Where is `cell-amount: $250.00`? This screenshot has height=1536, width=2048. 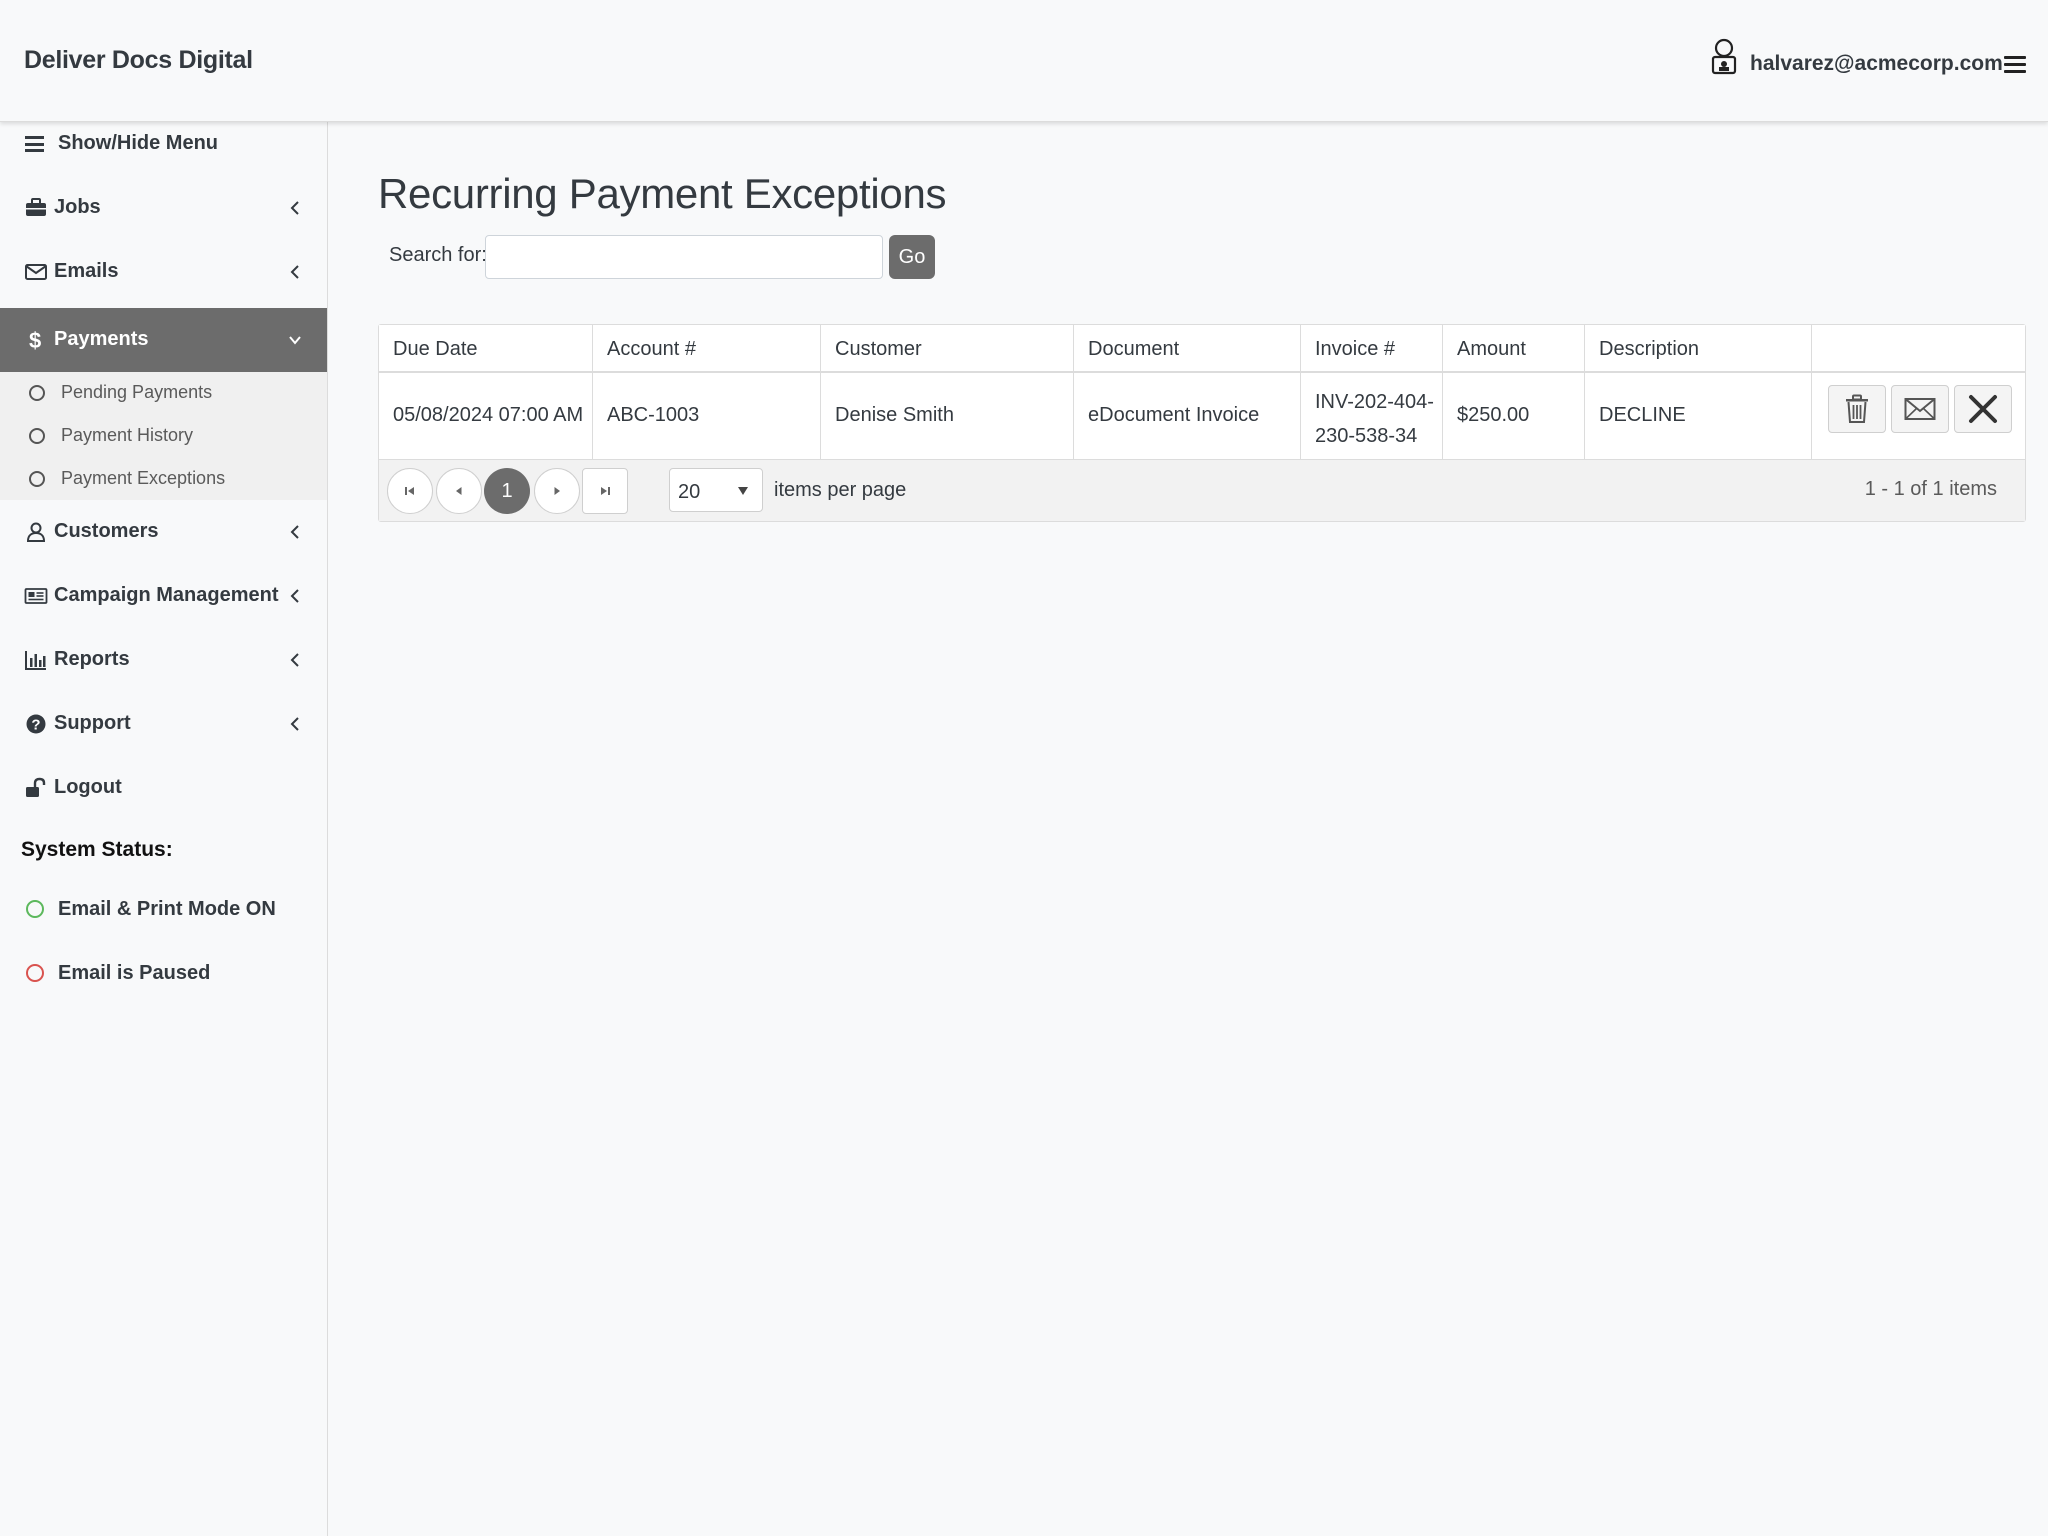 cell-amount: $250.00 is located at coordinates (1493, 415).